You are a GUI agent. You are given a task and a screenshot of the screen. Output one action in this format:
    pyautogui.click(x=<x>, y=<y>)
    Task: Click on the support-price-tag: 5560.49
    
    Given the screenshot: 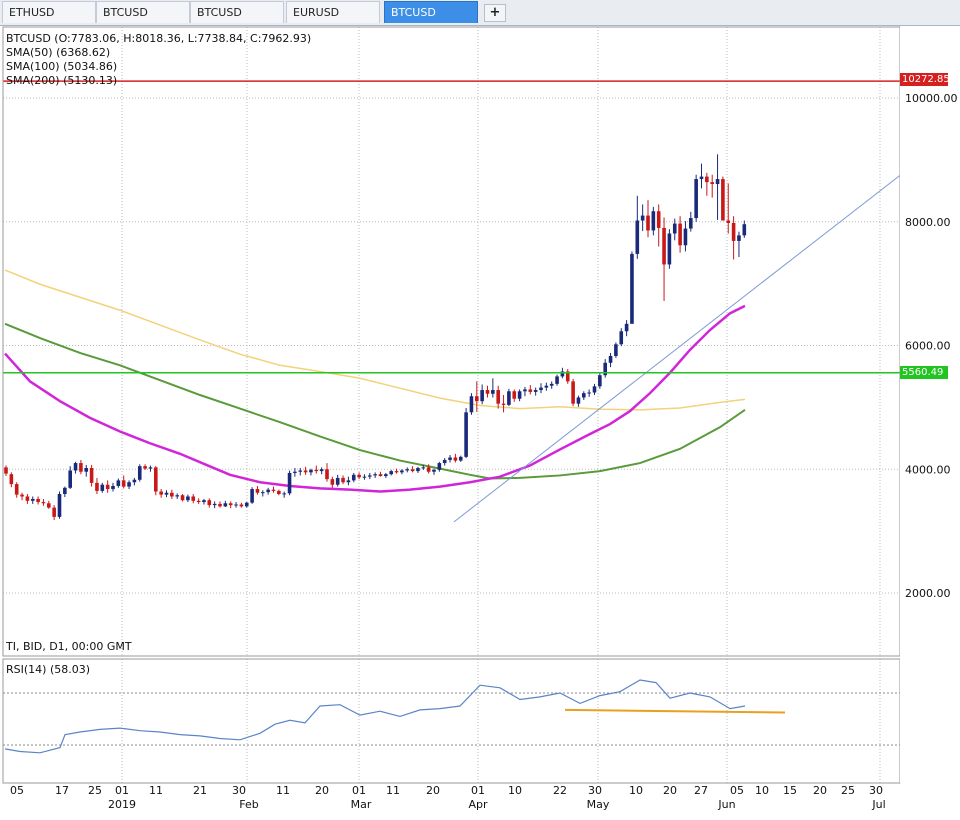 What is the action you would take?
    pyautogui.click(x=924, y=372)
    